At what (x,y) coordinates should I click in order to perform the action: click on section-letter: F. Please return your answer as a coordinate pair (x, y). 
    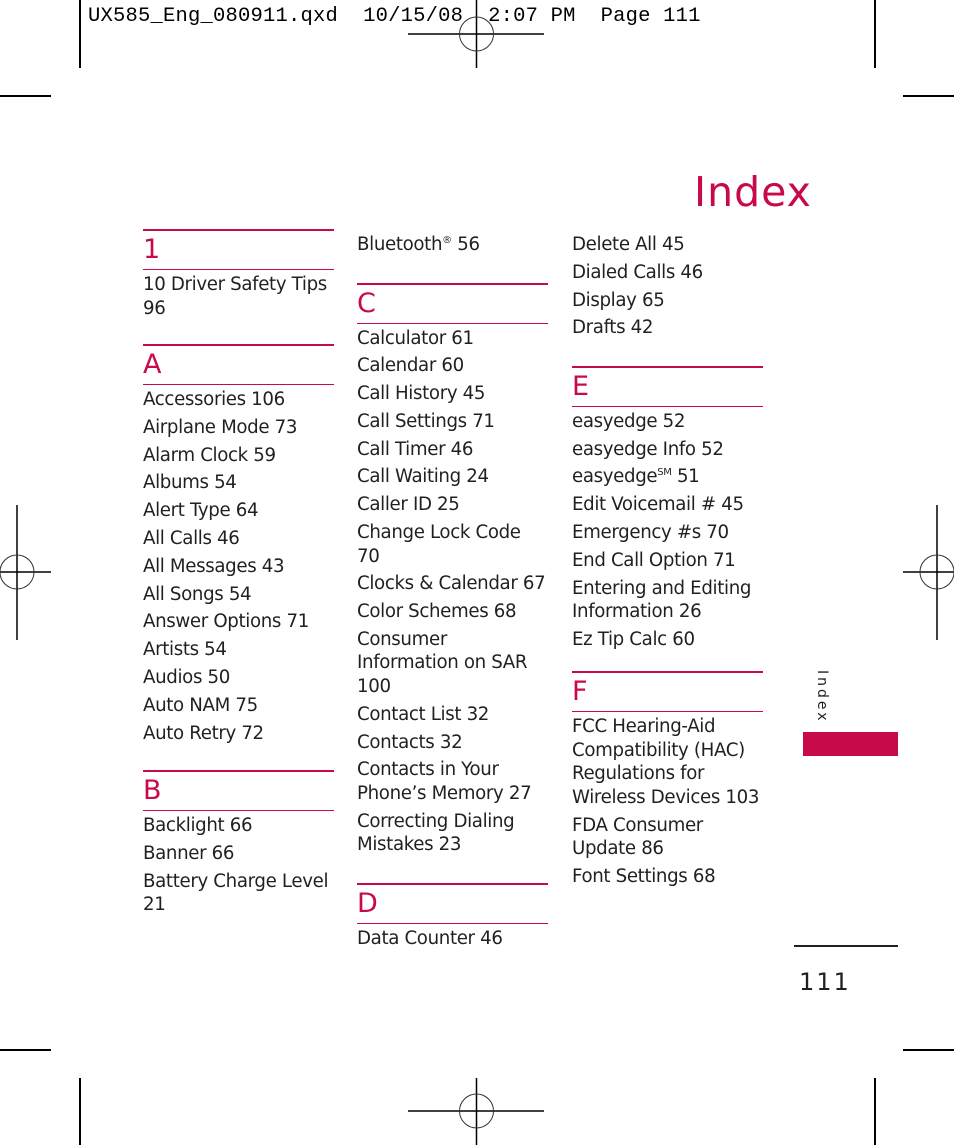
    Looking at the image, I should click on (580, 692).